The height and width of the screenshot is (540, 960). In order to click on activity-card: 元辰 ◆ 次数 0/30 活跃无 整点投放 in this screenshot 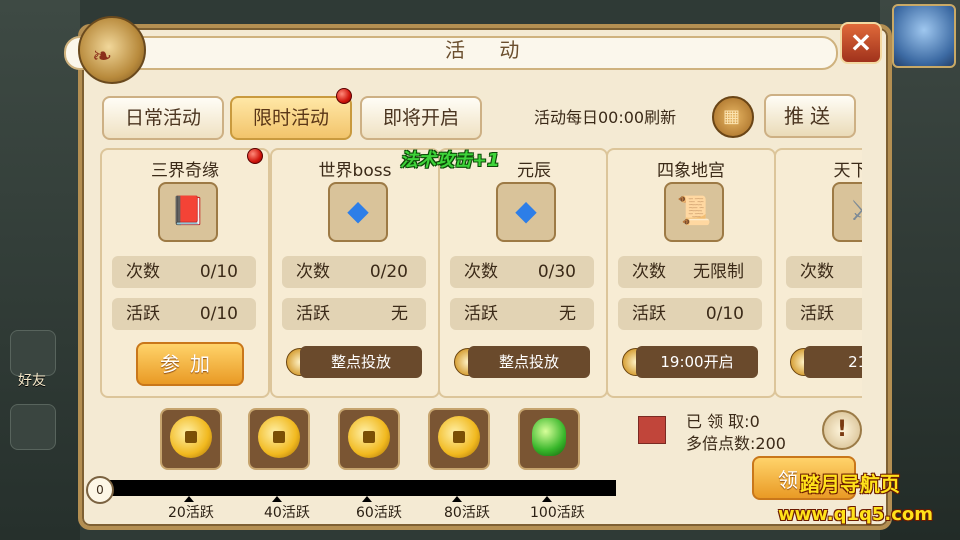, I will do `click(523, 273)`.